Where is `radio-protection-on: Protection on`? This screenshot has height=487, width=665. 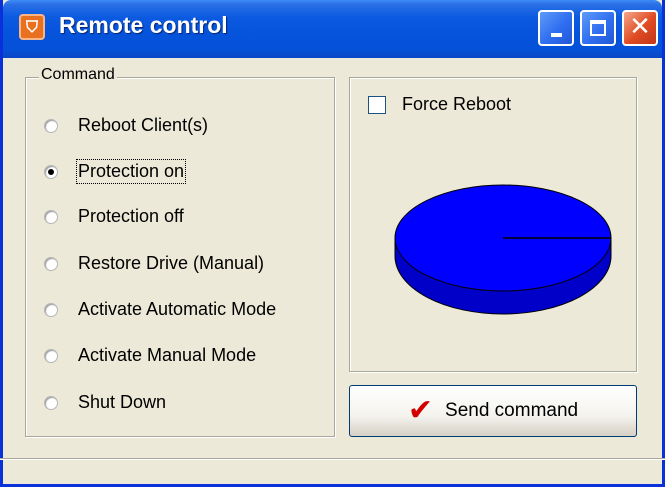
radio-protection-on: Protection on is located at coordinates (115, 171).